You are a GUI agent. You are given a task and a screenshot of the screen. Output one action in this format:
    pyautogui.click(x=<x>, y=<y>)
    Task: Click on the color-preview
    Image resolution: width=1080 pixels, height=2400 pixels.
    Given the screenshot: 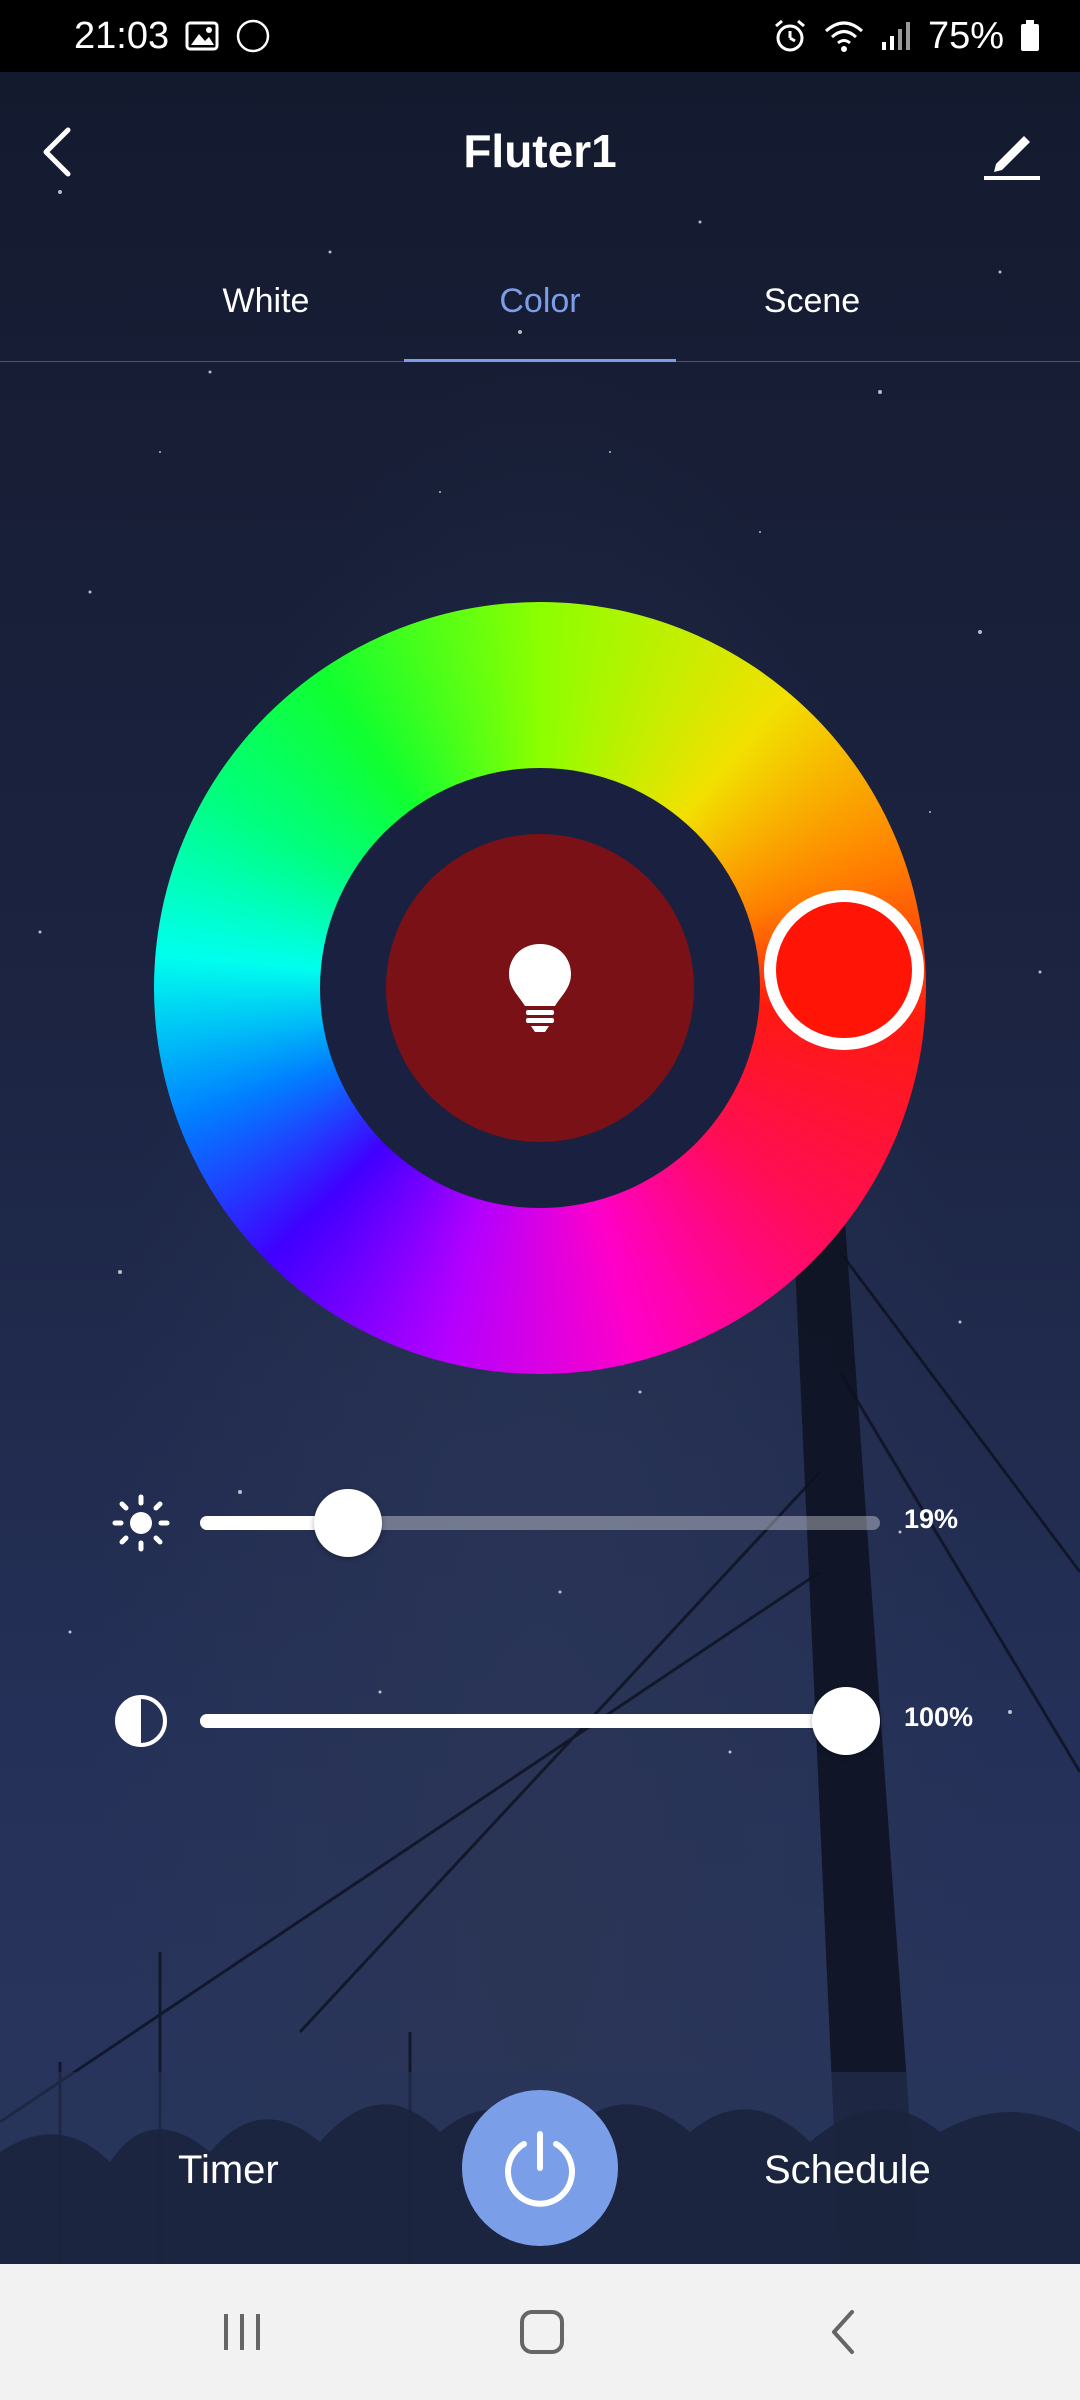 What is the action you would take?
    pyautogui.click(x=540, y=988)
    